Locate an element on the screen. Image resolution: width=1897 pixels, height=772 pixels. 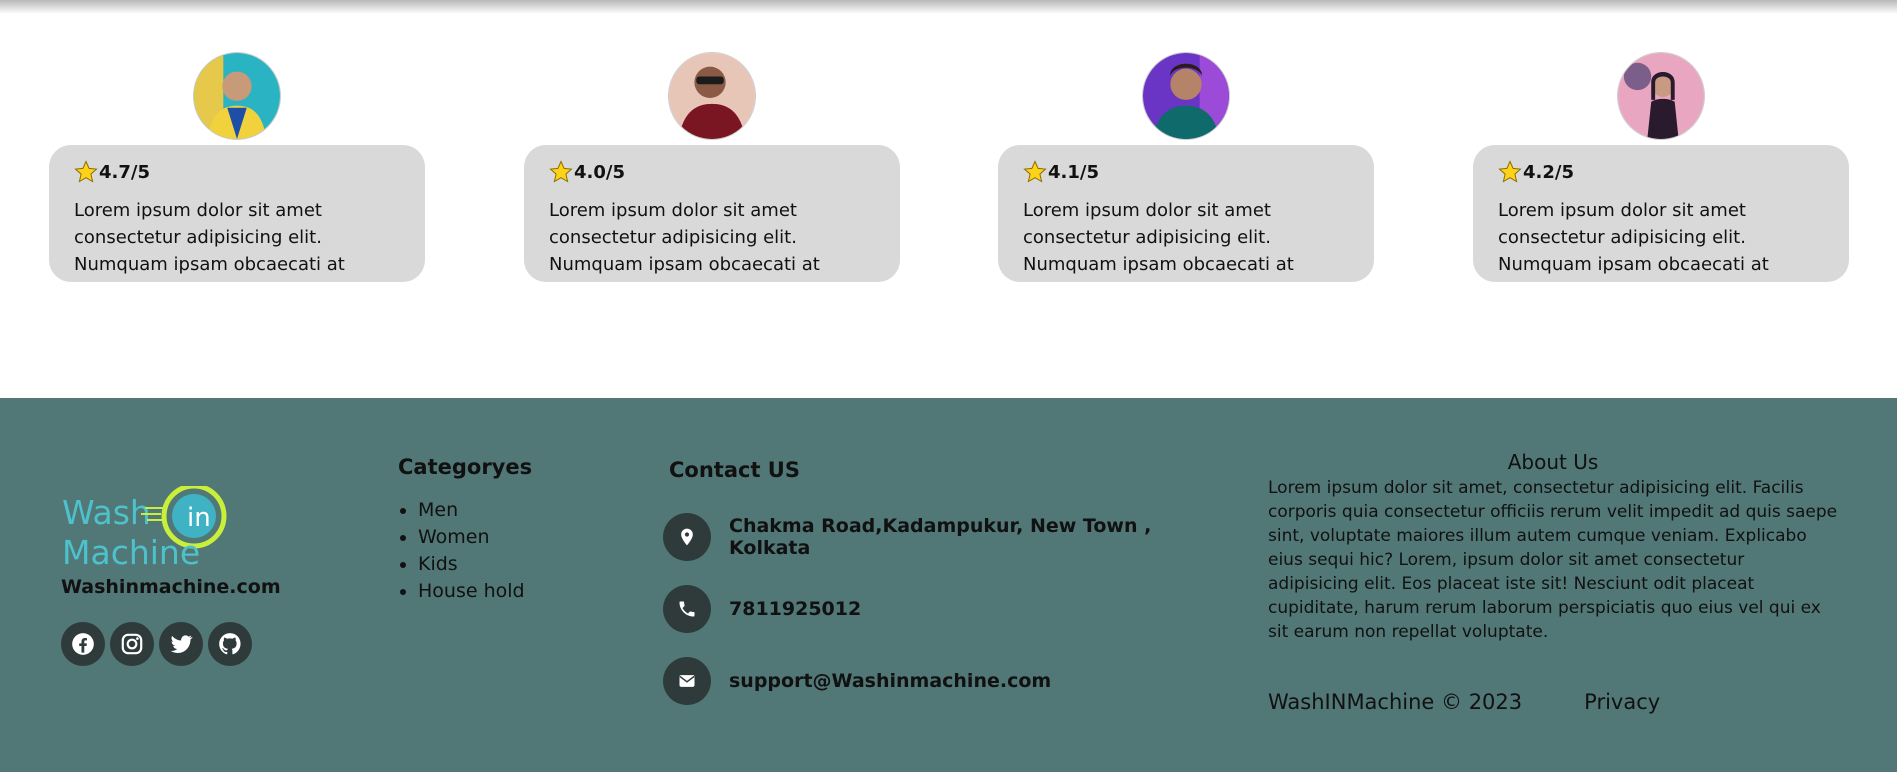
logo-word-machine: Machine is located at coordinates (131, 552).